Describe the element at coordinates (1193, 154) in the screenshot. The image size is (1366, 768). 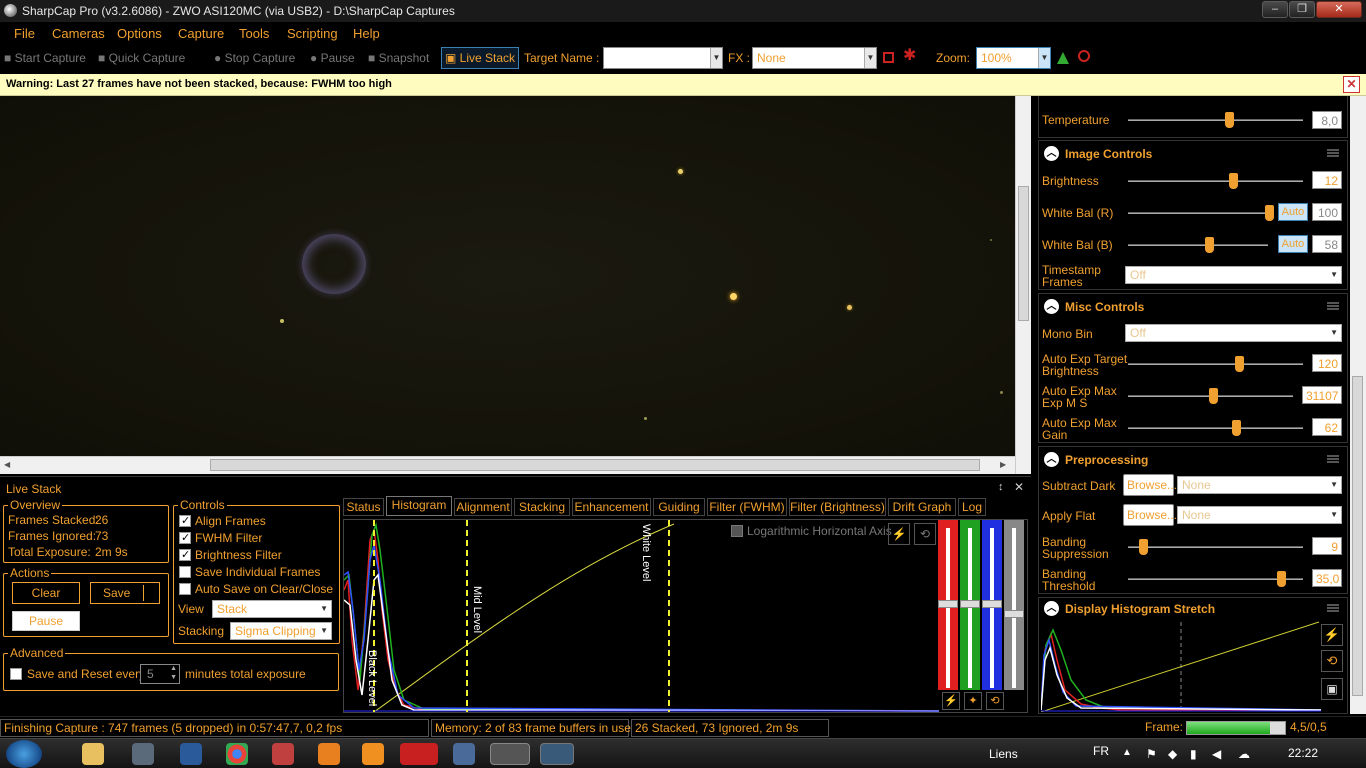
I see `image-controls-header: ︿ Image Controls` at that location.